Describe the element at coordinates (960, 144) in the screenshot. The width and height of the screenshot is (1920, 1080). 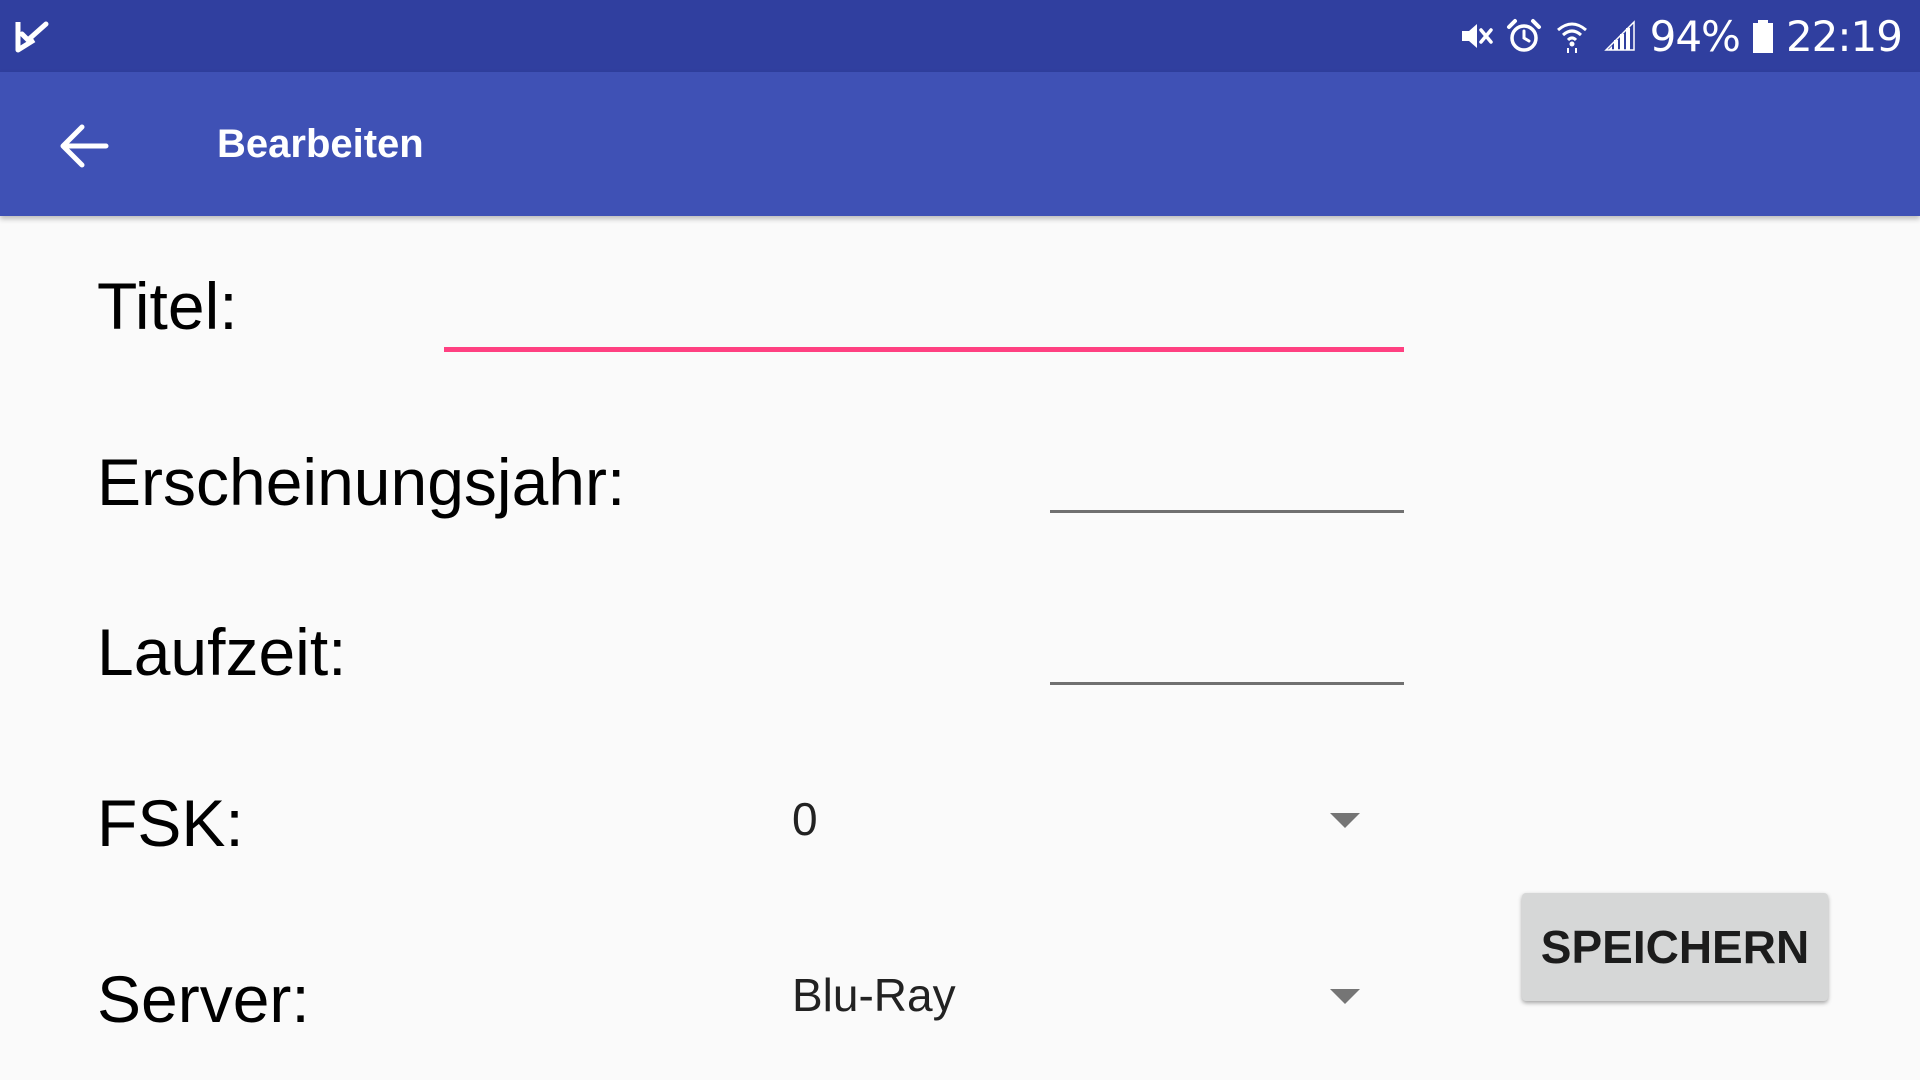
I see `app-bar: Bearbeiten` at that location.